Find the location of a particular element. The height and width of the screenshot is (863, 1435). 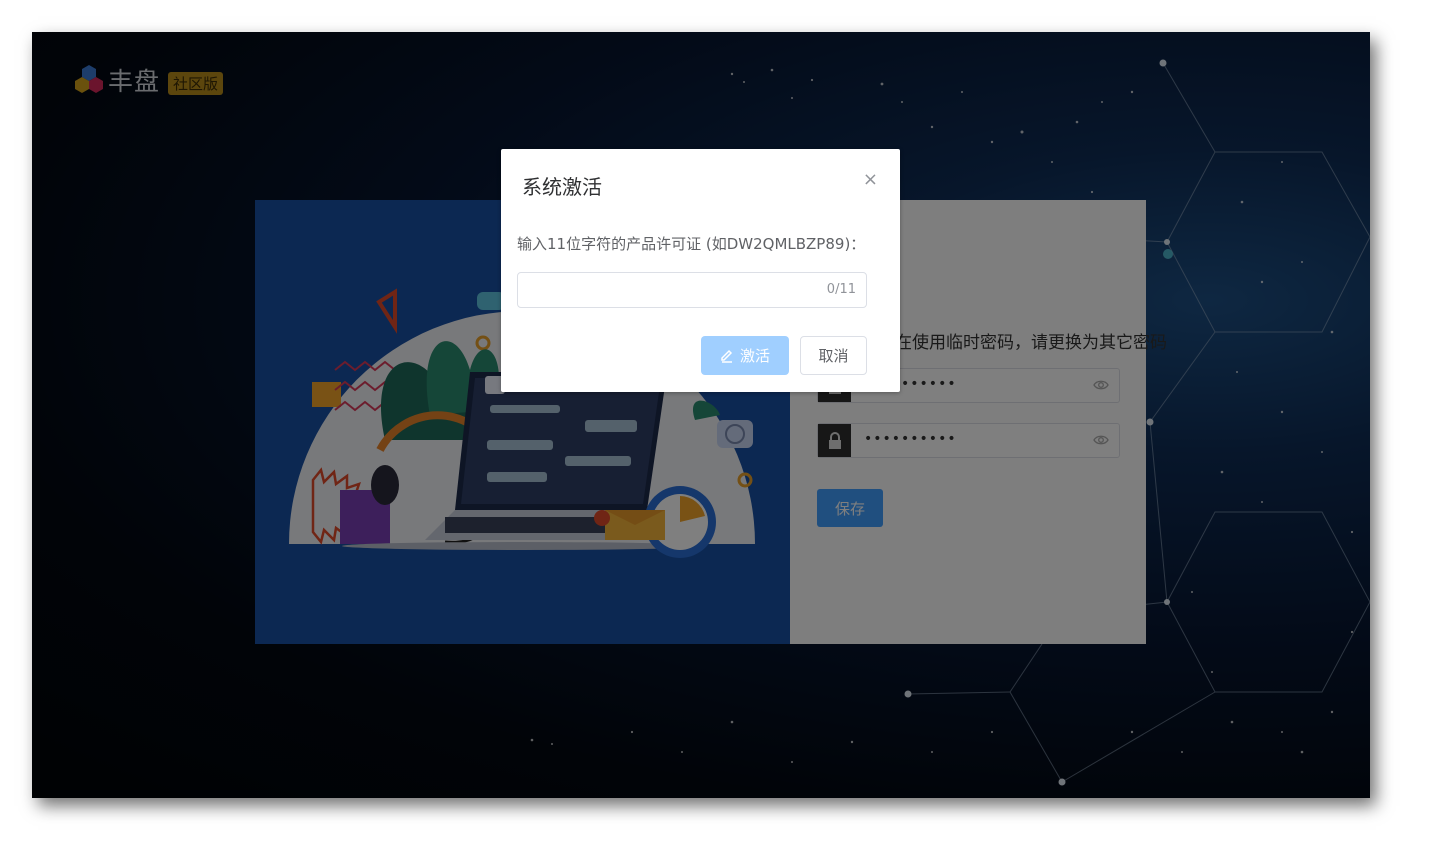

close-icon: × is located at coordinates (870, 180).